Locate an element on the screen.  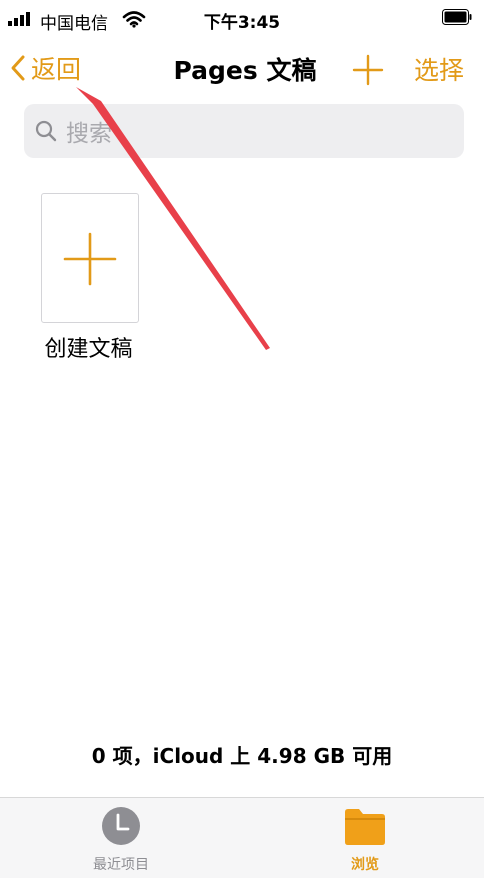
folder-icon is located at coordinates (365, 827).